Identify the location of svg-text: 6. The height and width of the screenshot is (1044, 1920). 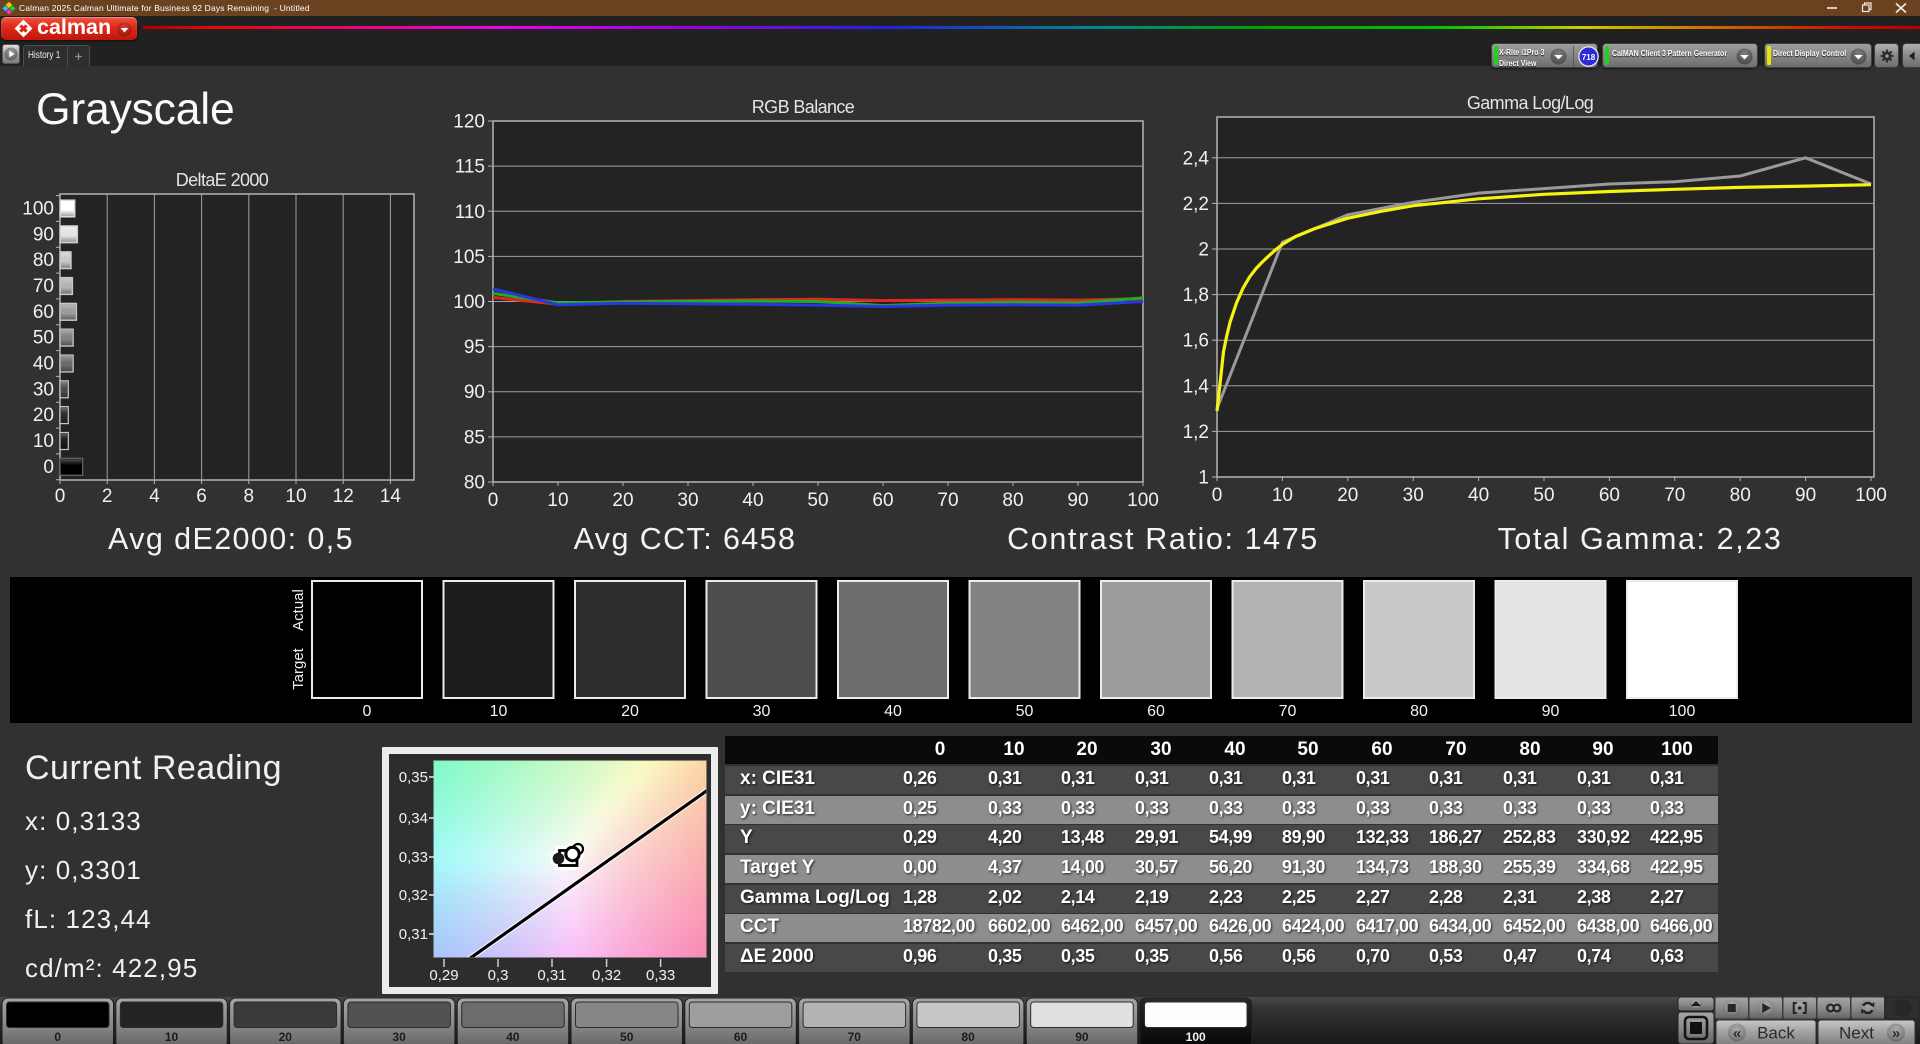
(201, 496).